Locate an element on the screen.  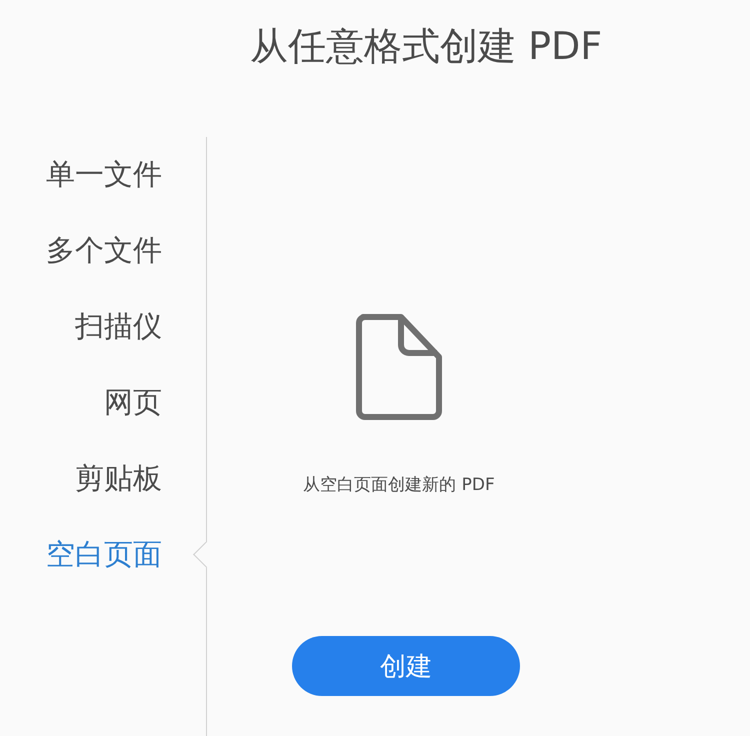
create-button: 创建 is located at coordinates (406, 666).